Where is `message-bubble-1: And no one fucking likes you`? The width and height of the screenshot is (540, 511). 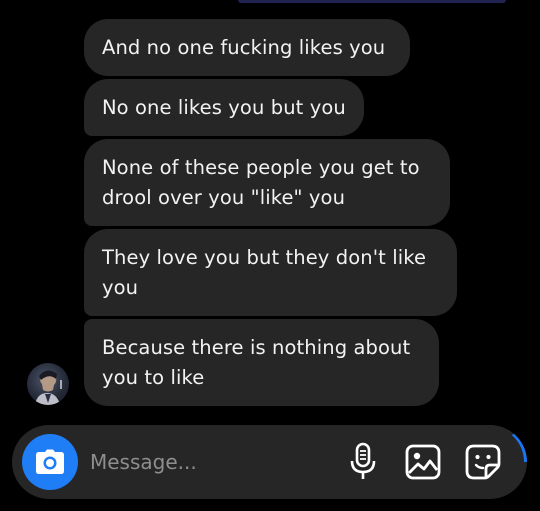
message-bubble-1: And no one fucking likes you is located at coordinates (247, 47).